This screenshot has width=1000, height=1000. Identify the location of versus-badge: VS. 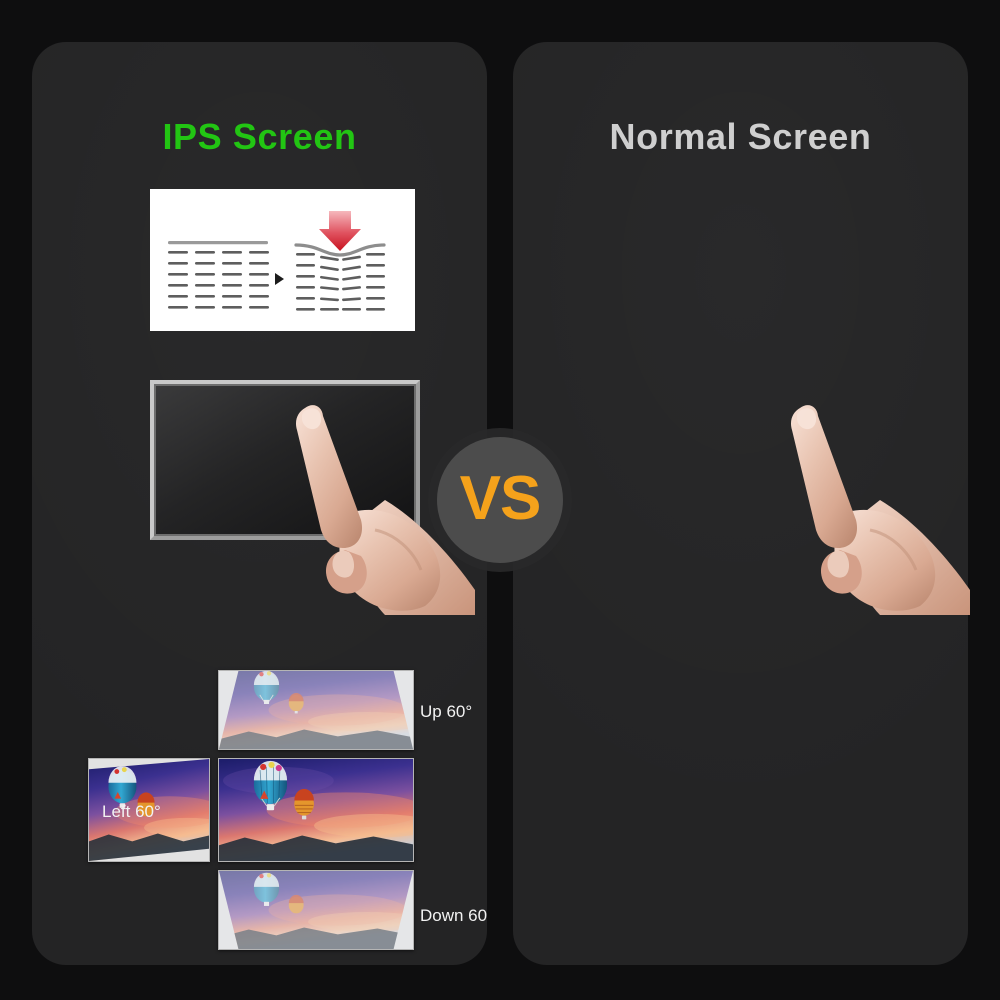
(500, 500).